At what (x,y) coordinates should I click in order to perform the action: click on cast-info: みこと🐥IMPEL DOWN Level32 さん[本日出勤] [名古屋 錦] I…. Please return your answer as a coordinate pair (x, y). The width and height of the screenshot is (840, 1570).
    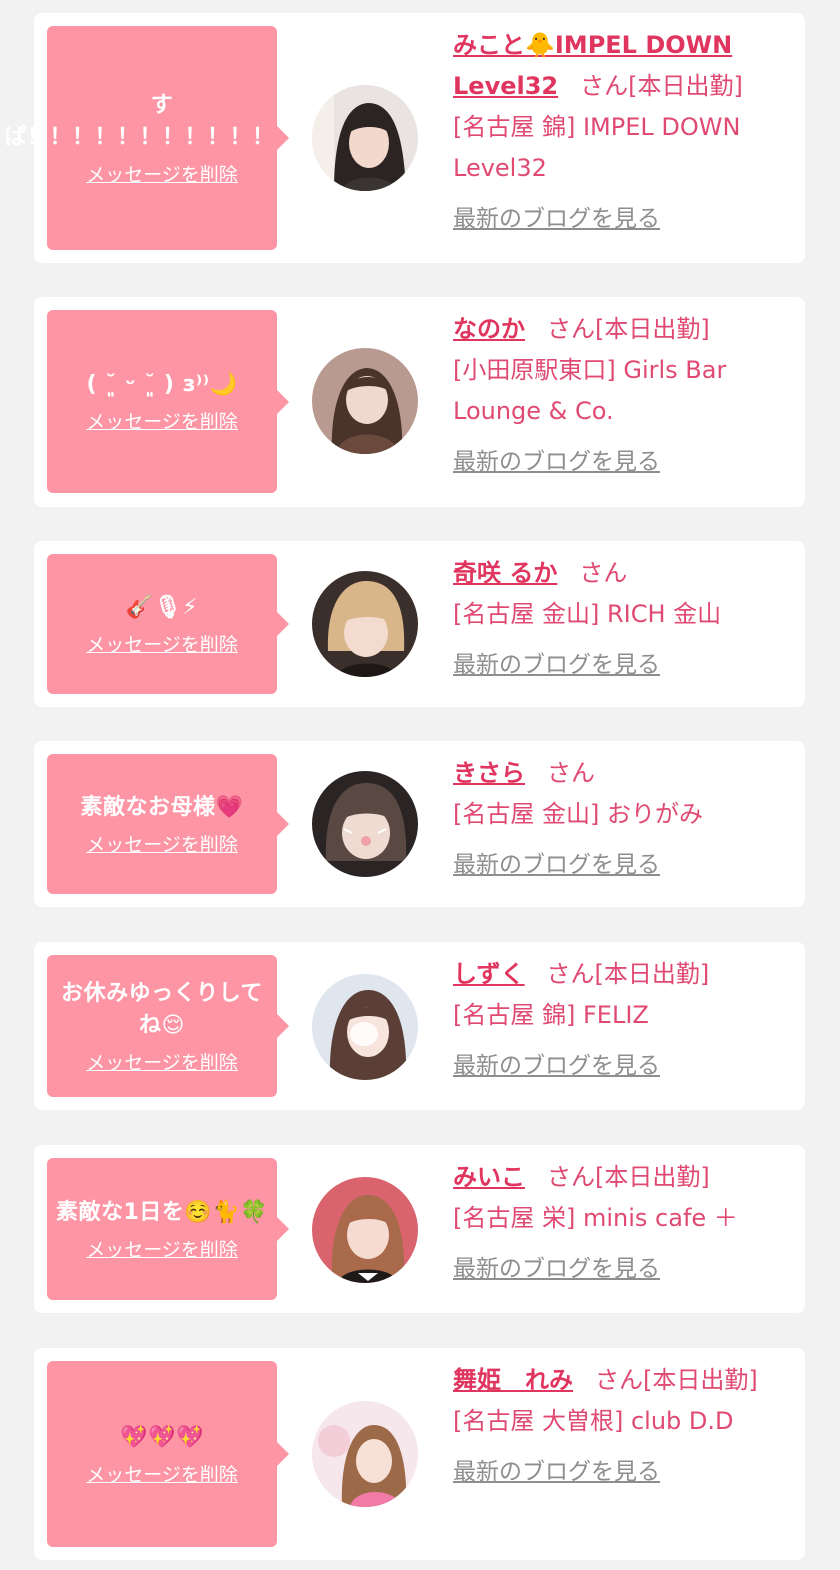
    Looking at the image, I should click on (618, 132).